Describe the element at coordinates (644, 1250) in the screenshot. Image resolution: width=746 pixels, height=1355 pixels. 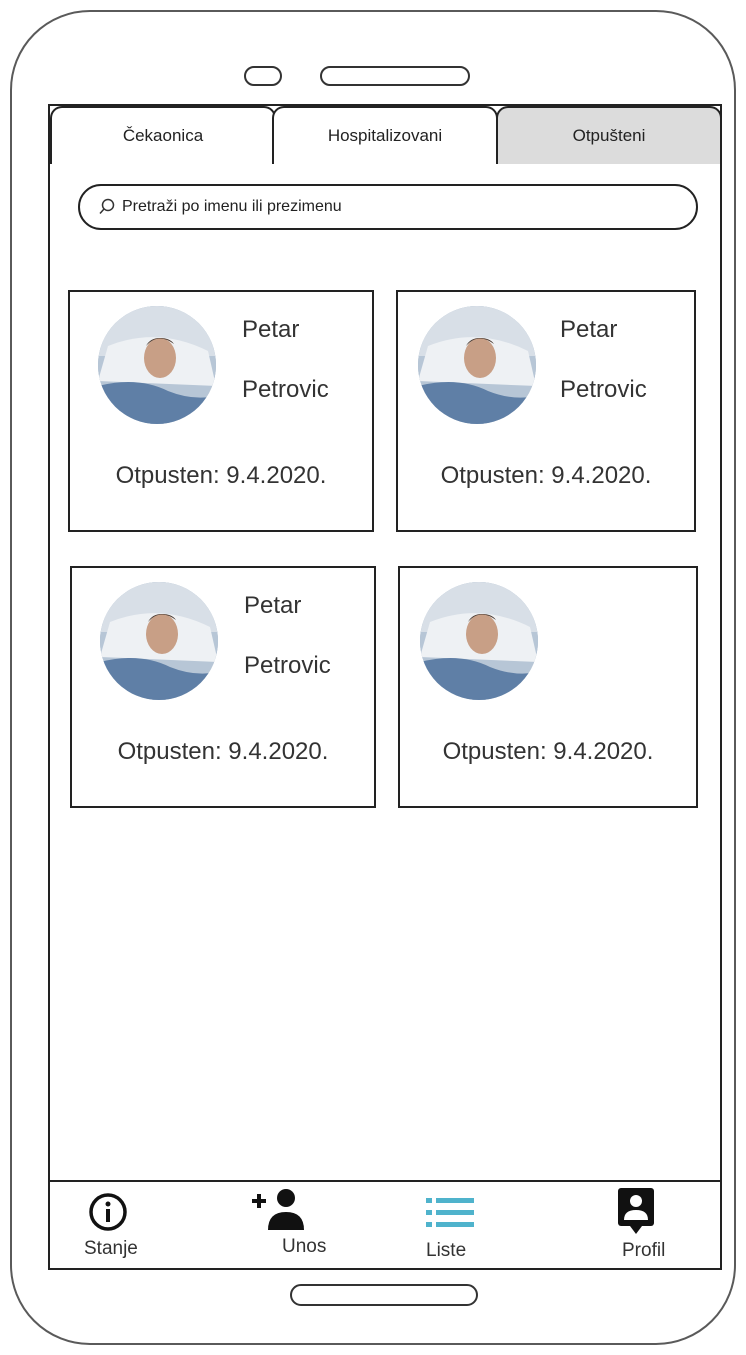
I see `nav-label: Profil` at that location.